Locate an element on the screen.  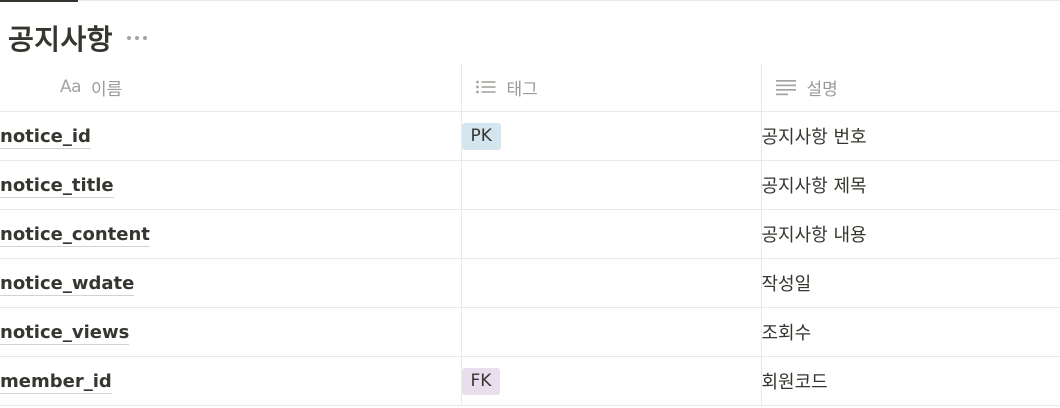
table-header-row: Aa 이름 태그 설명 is located at coordinates (530, 87).